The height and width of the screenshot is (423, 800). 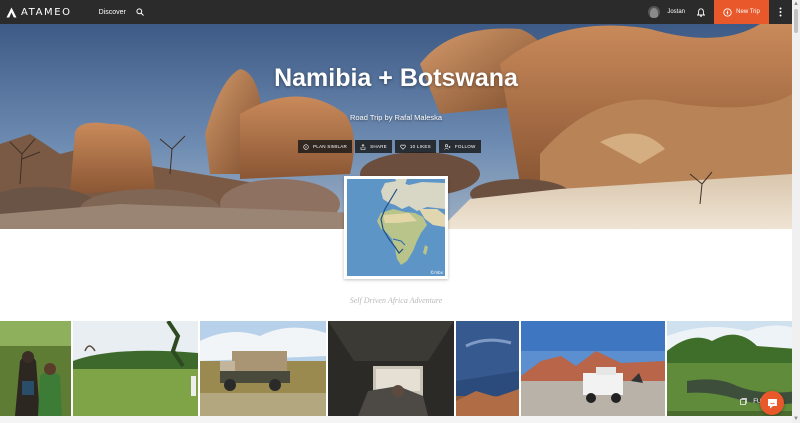 What do you see at coordinates (140, 12) in the screenshot?
I see `search-icon` at bounding box center [140, 12].